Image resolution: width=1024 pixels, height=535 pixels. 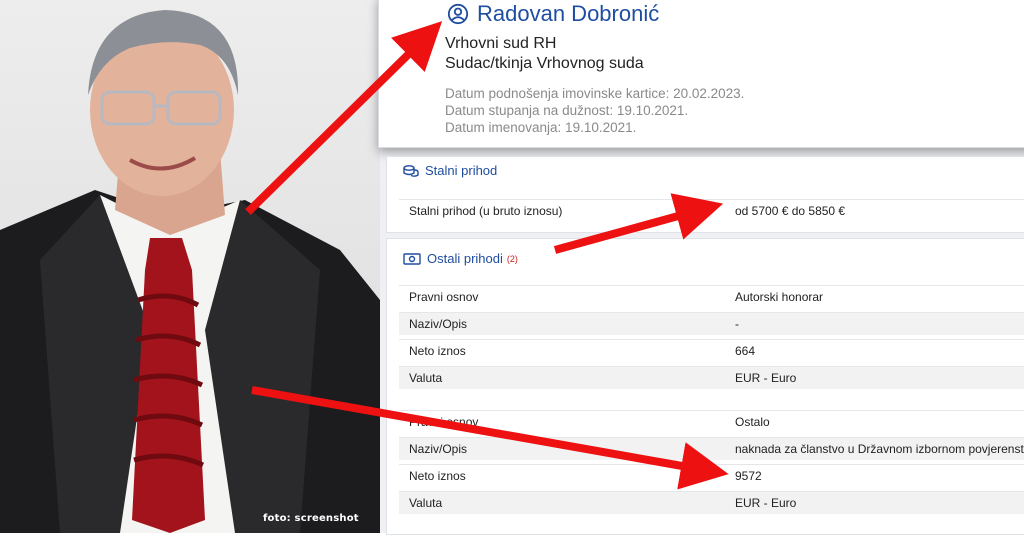 I want to click on row-value: 9572, so click(x=748, y=476).